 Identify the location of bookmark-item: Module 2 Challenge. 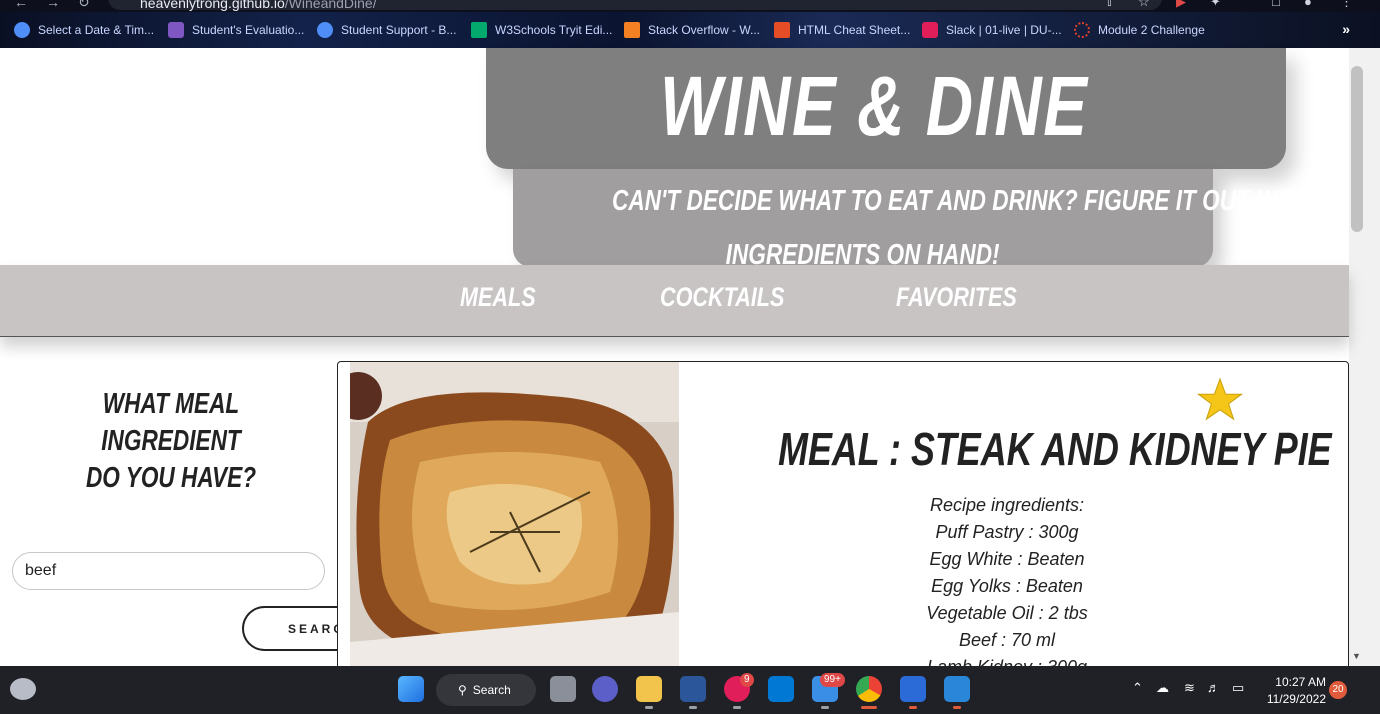
(1139, 30).